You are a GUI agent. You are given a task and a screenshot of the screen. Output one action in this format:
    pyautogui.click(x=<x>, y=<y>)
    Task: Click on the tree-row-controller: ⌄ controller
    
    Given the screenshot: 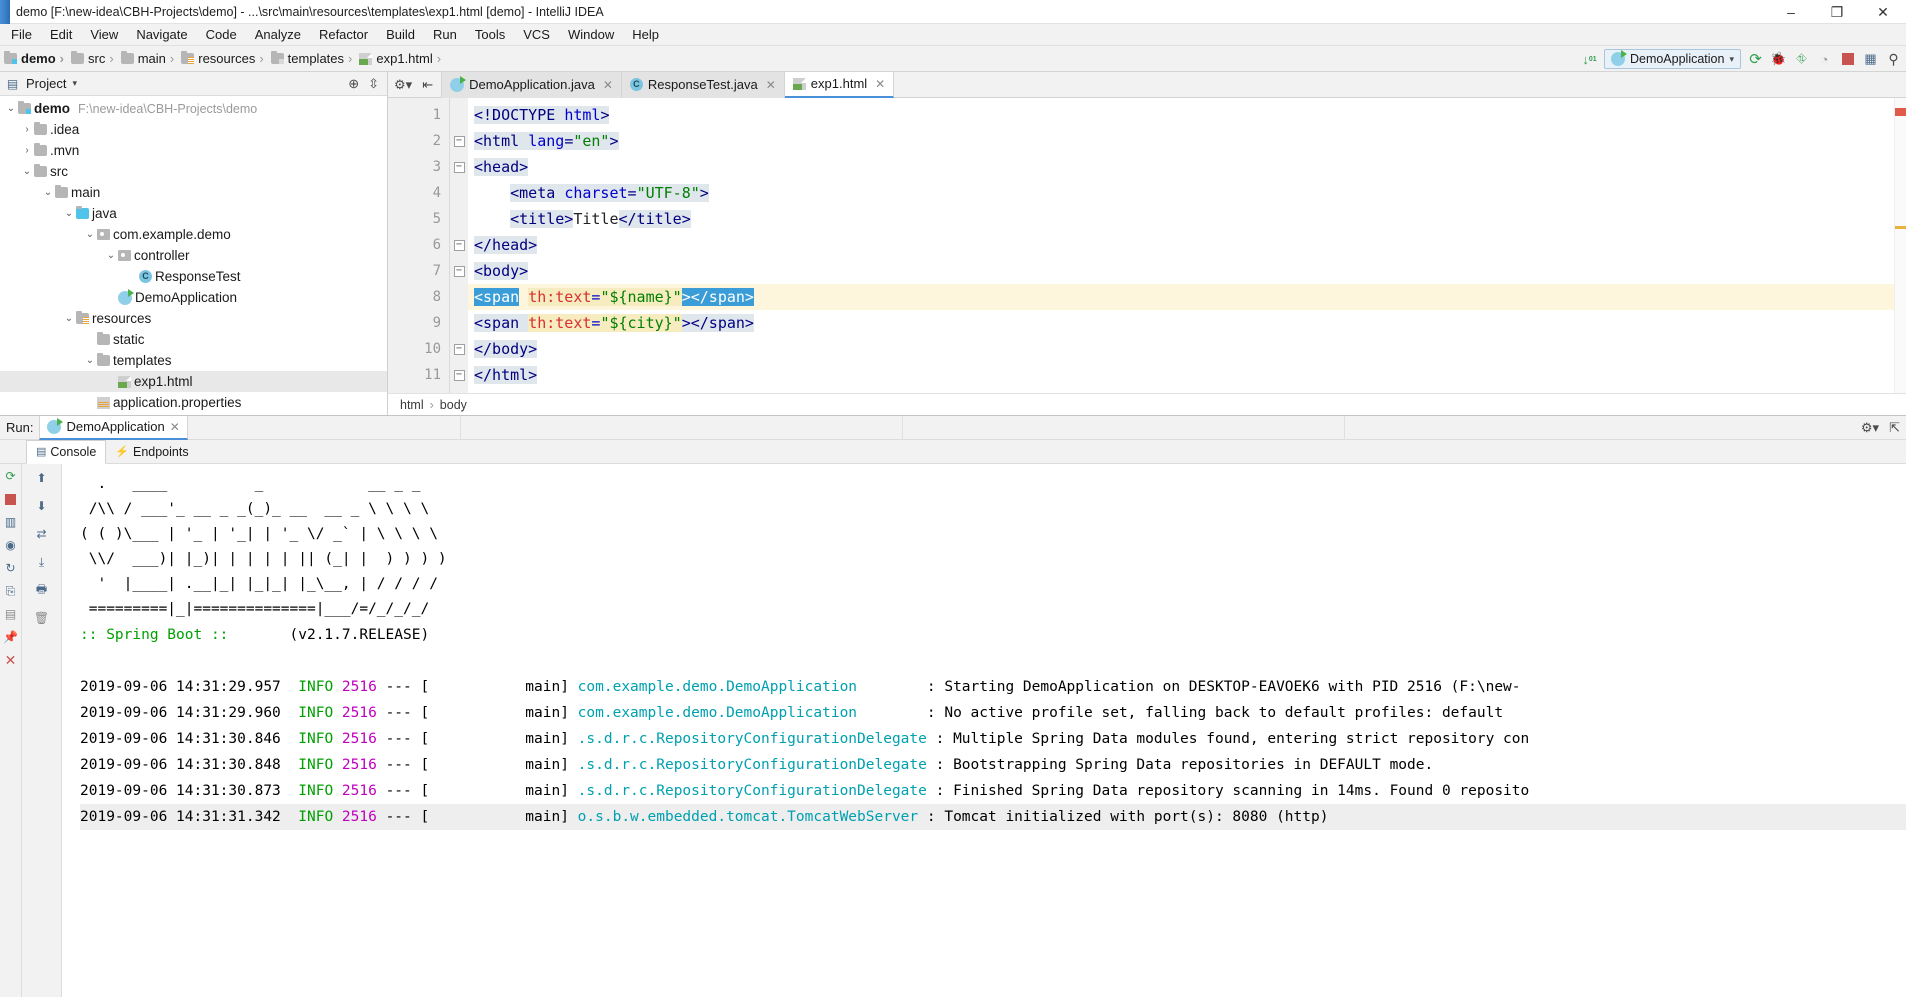 What is the action you would take?
    pyautogui.click(x=193, y=255)
    